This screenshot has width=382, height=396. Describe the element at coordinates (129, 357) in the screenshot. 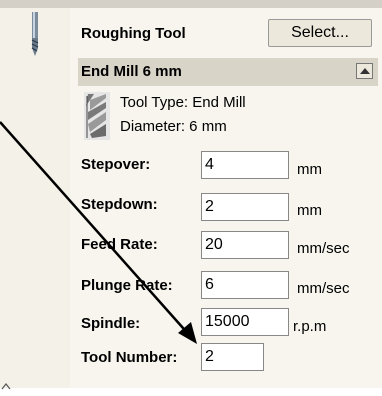

I see `tool-number-label: Tool Number:` at that location.